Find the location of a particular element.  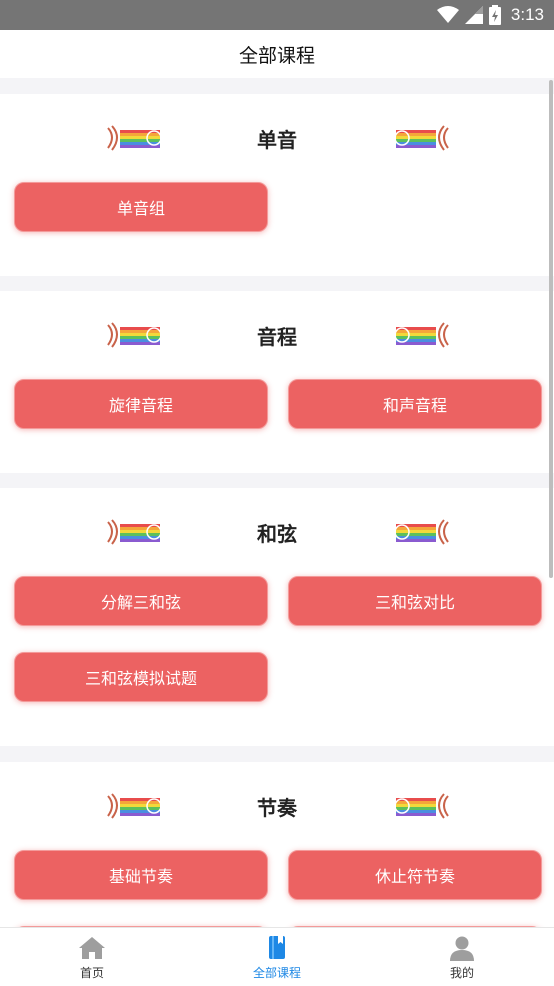

course-button-triad-comparison: 三和弦对比 is located at coordinates (415, 601).